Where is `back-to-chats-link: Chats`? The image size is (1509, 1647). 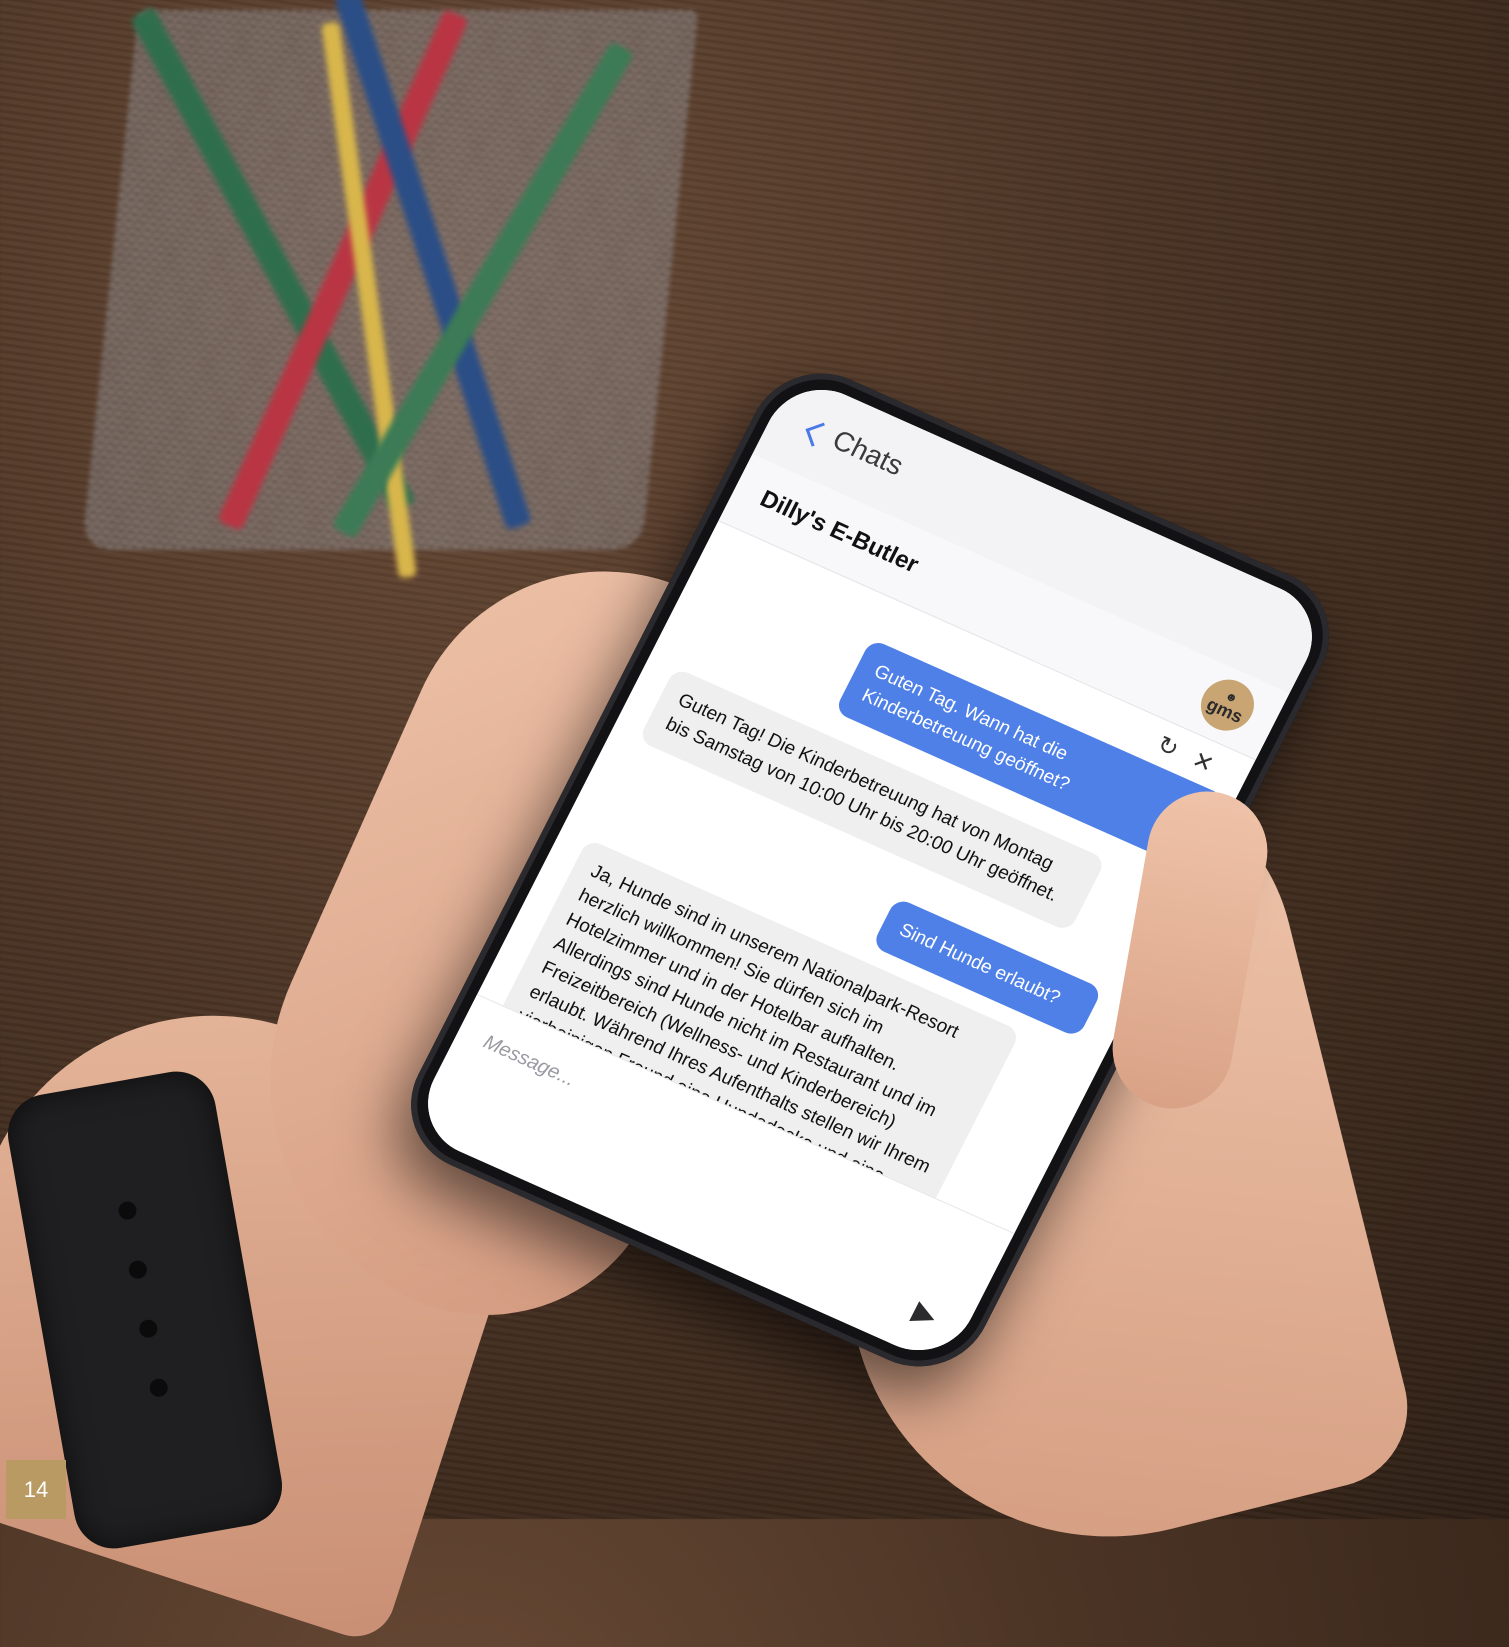 back-to-chats-link: Chats is located at coordinates (868, 453).